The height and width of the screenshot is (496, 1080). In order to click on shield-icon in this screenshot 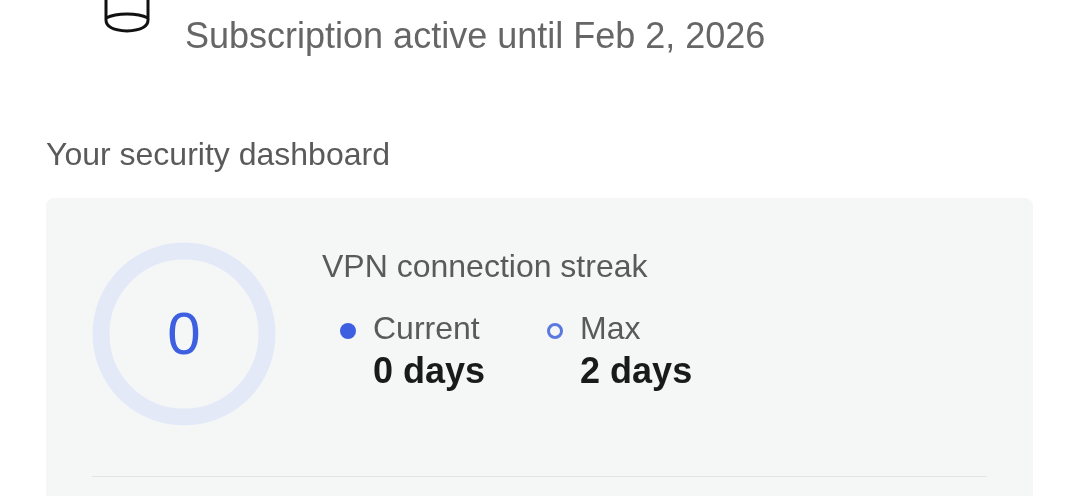, I will do `click(127, 16)`.